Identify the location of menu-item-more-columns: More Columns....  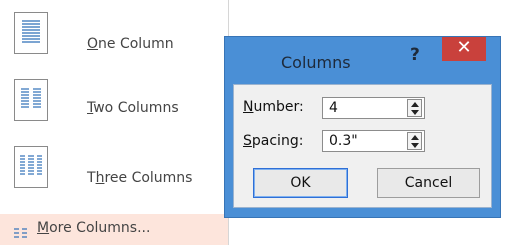
(114, 229).